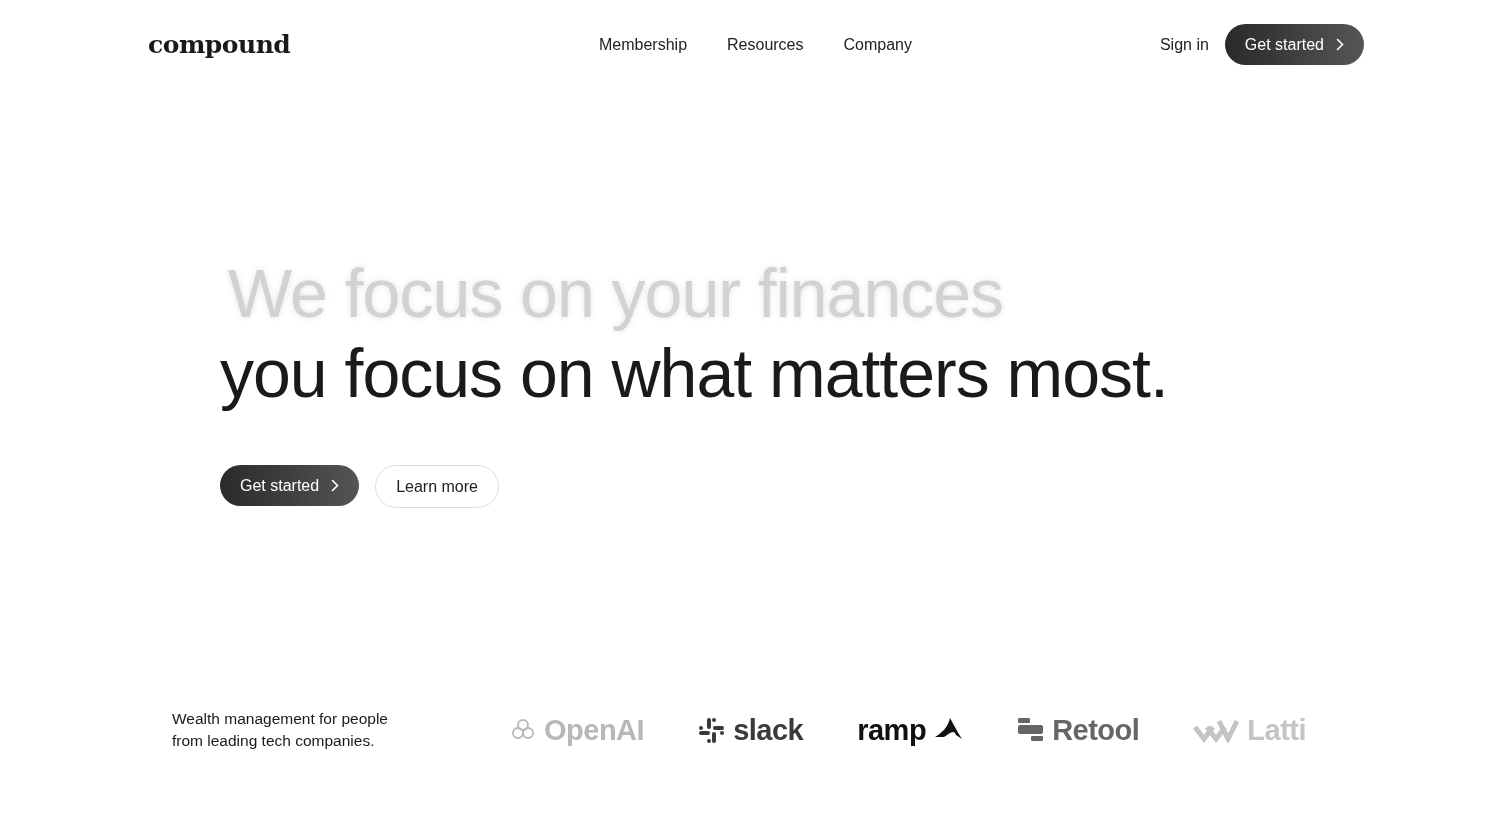 Image resolution: width=1512 pixels, height=814 pixels. I want to click on sign-in-link: Sign in, so click(1184, 44).